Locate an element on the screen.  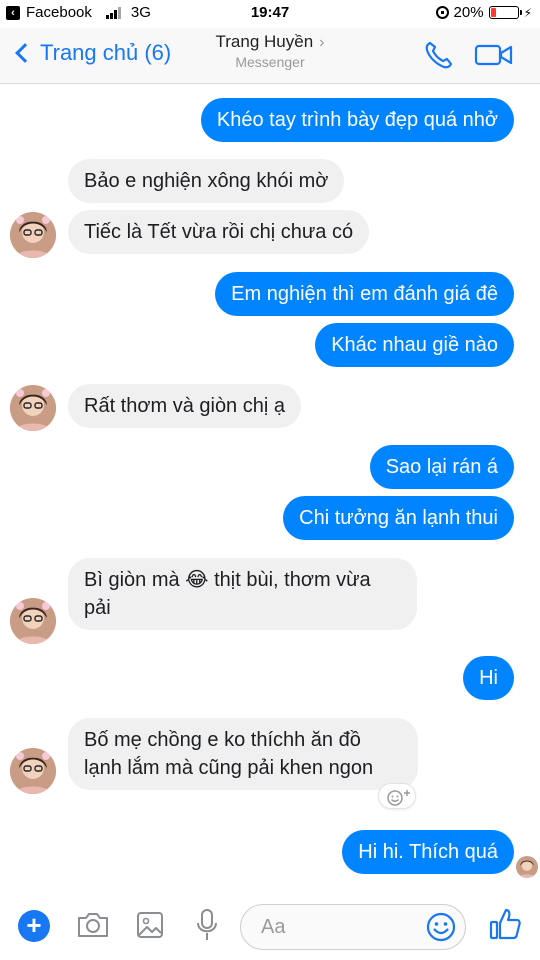
add-reaction-button is located at coordinates (397, 796).